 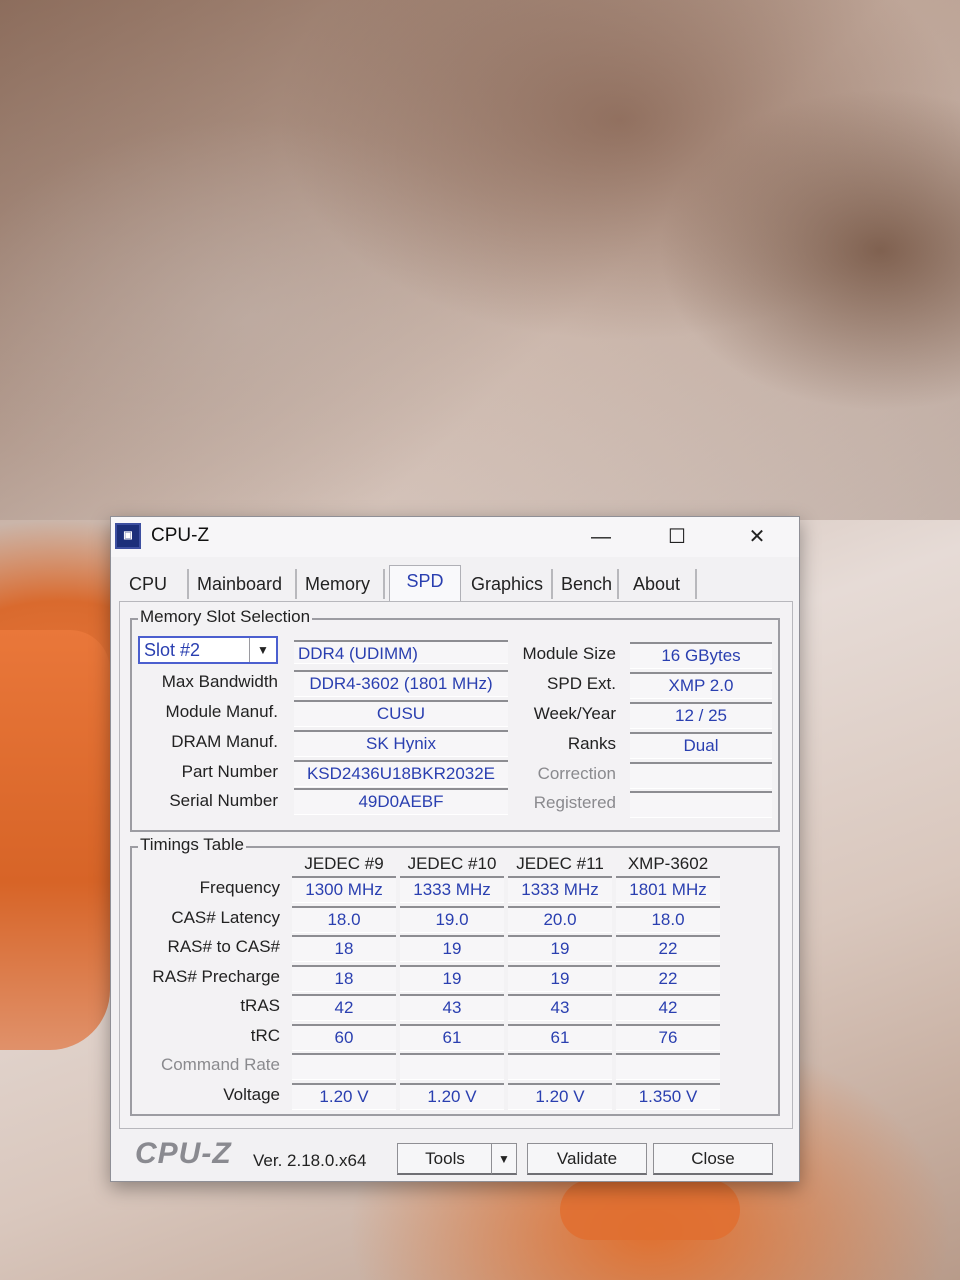 I want to click on week-year-value: 12 / 25, so click(x=701, y=715).